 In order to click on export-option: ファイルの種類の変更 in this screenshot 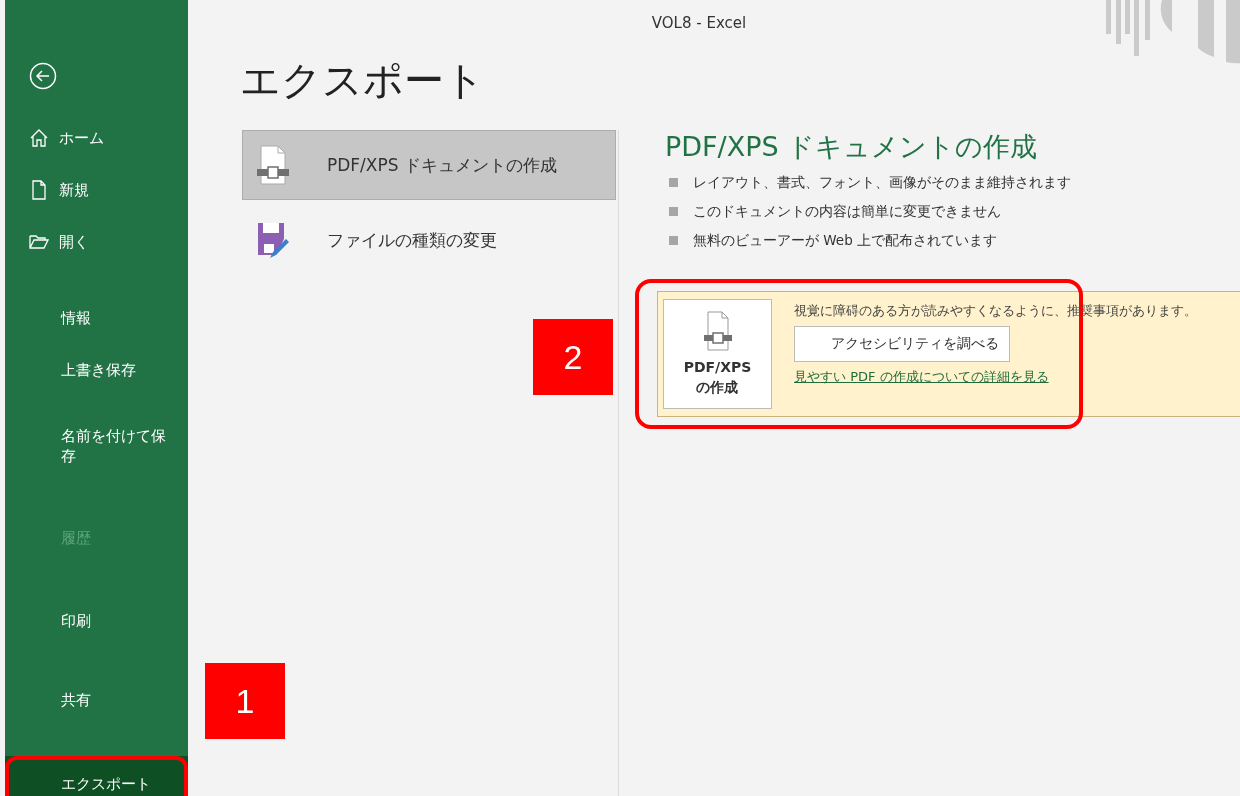, I will do `click(429, 240)`.